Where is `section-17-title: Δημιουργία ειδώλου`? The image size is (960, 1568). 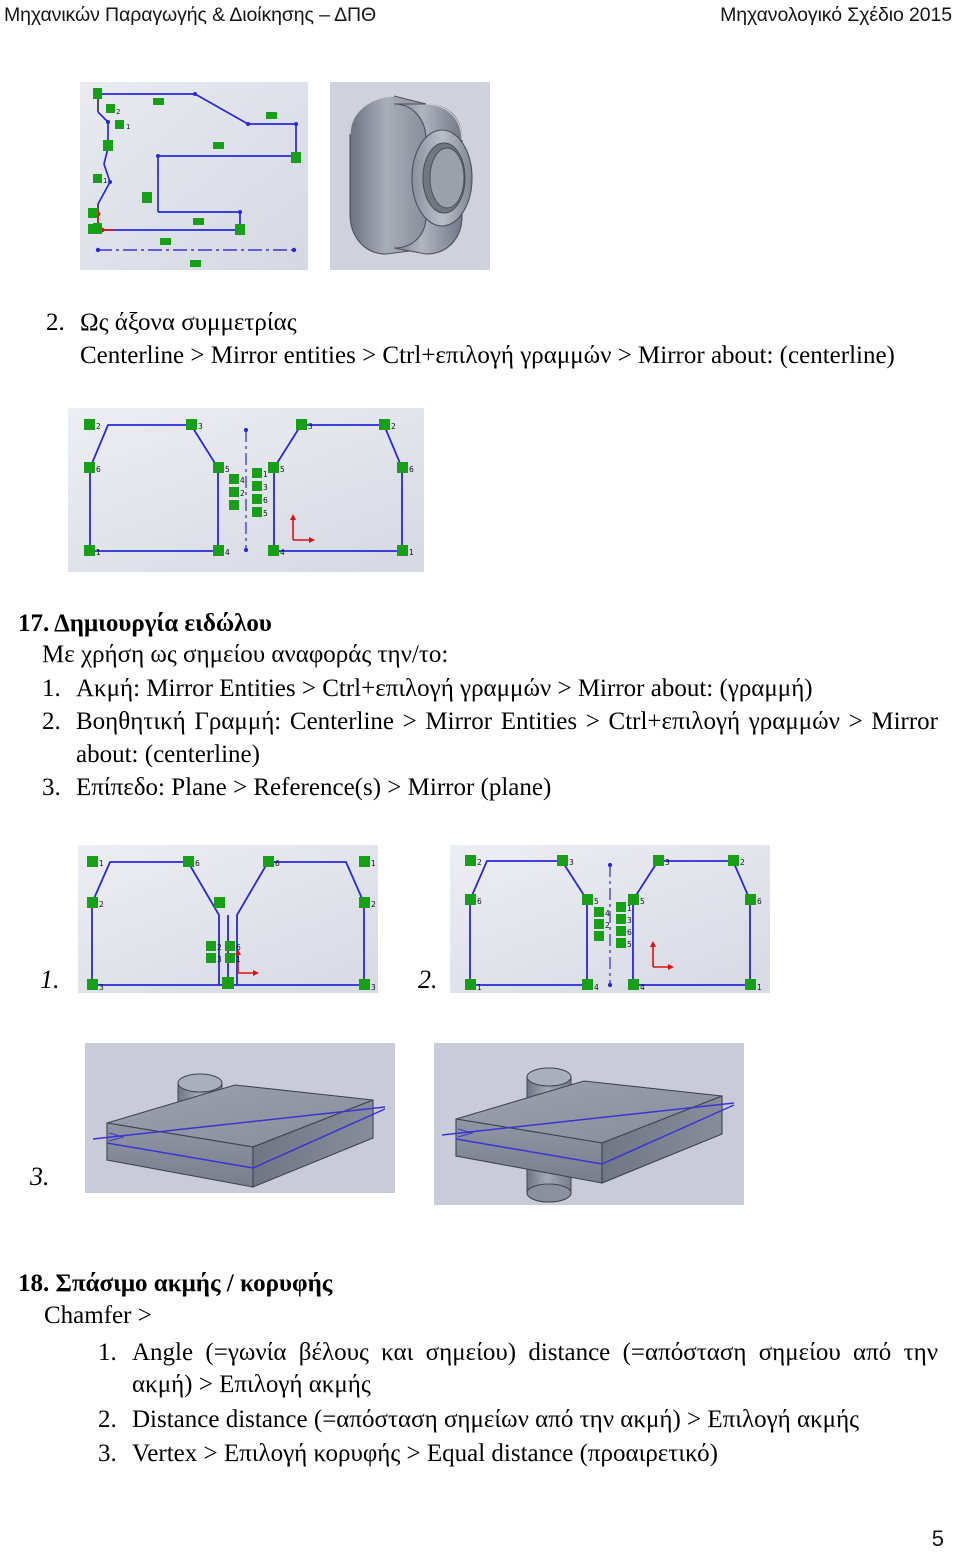
section-17-title: Δημιουργία ειδώλου is located at coordinates (163, 623).